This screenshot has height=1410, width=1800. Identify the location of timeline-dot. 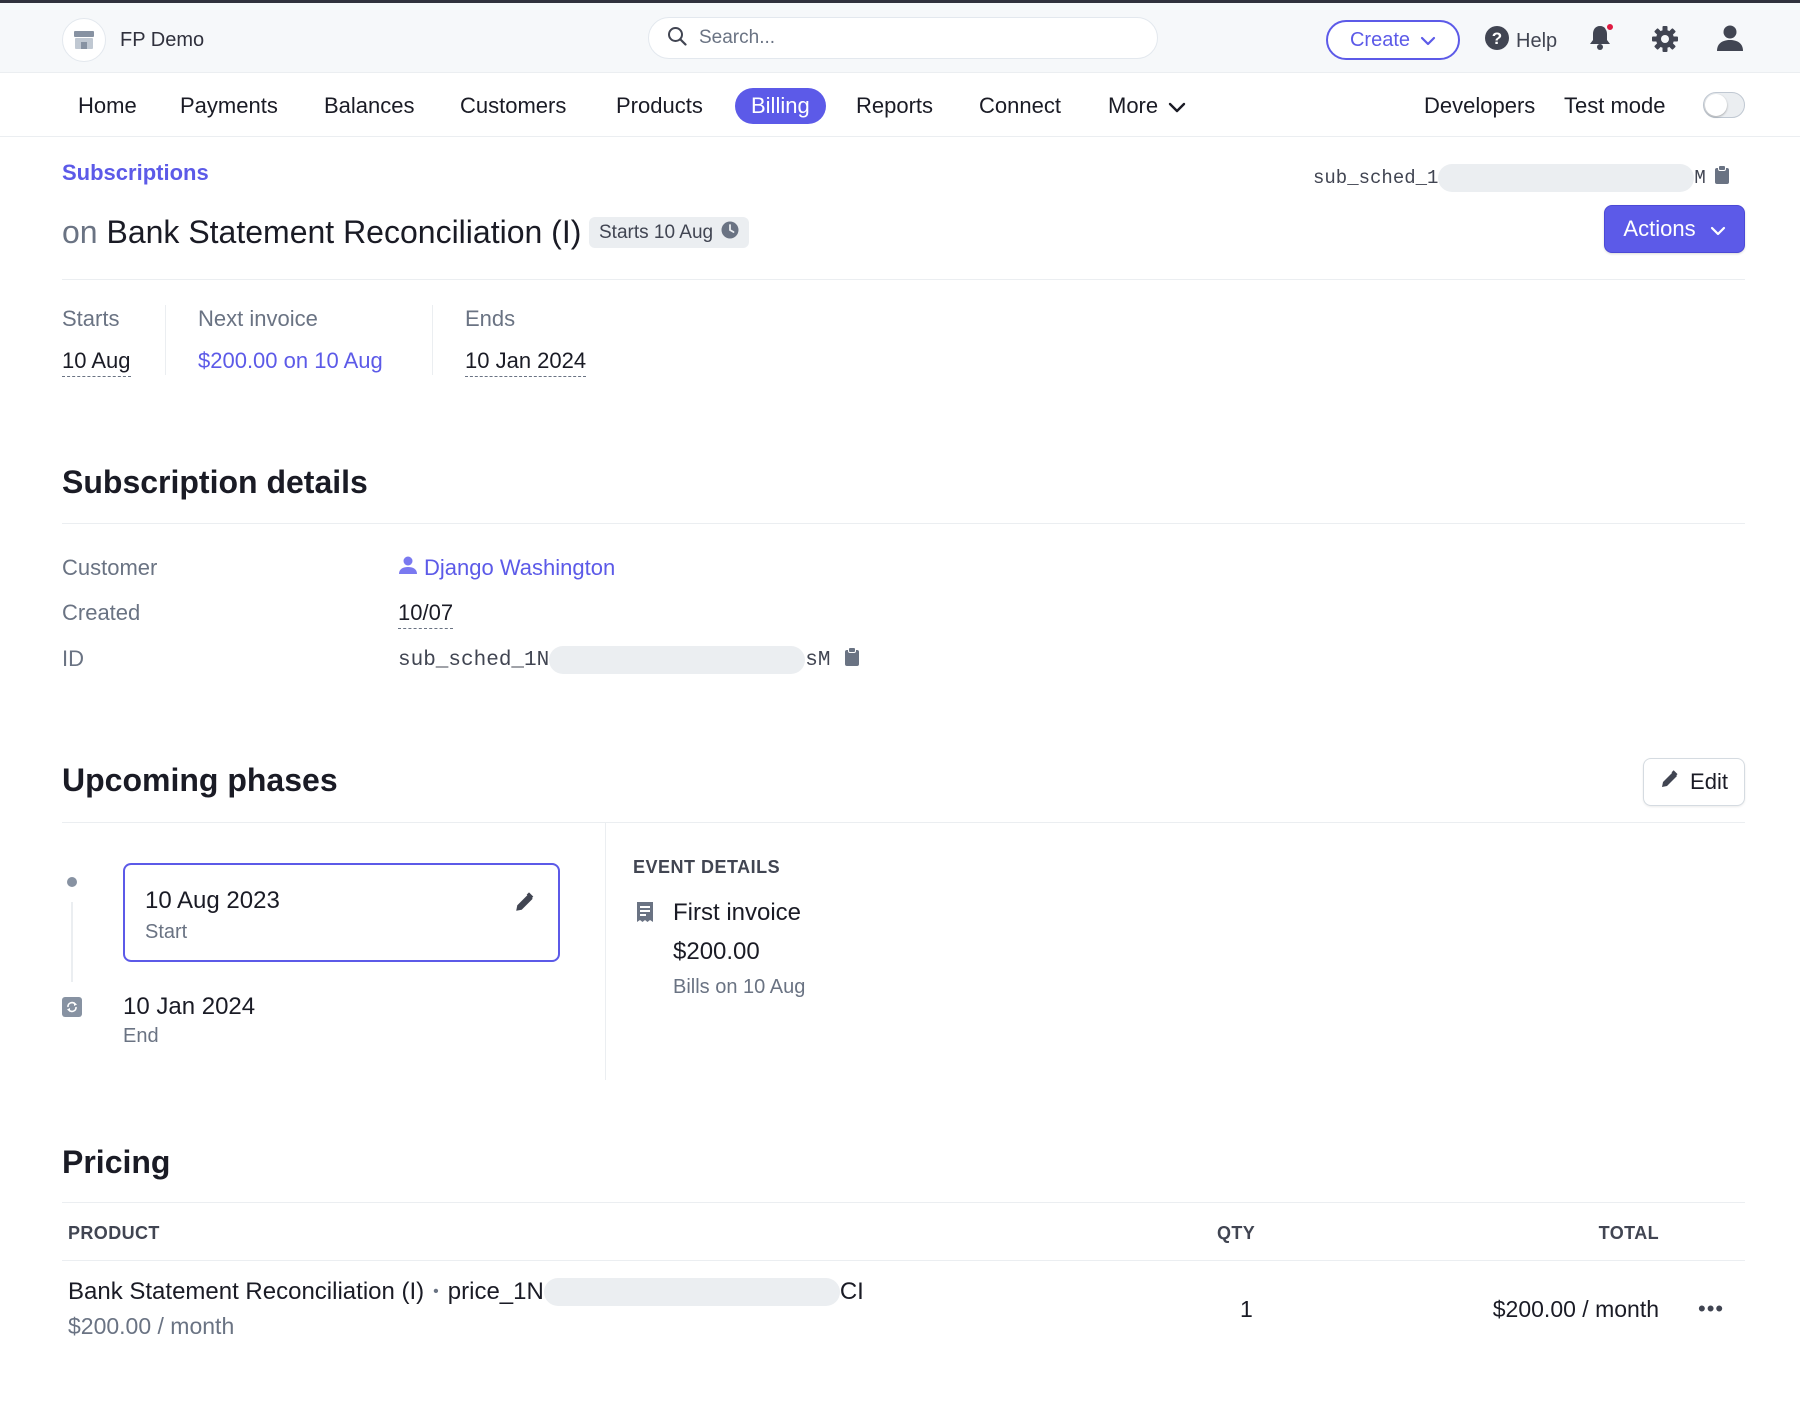
(72, 882).